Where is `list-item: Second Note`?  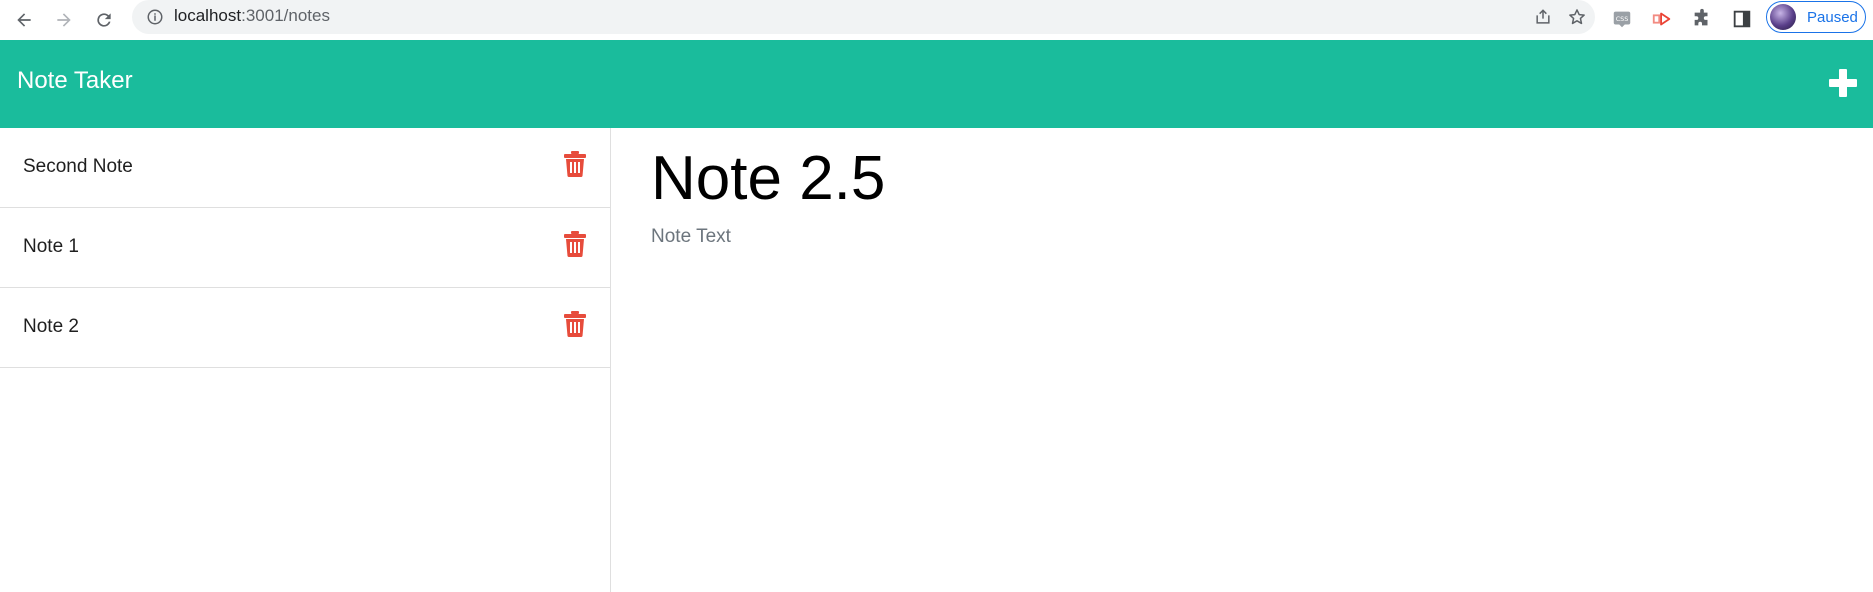 list-item: Second Note is located at coordinates (305, 168).